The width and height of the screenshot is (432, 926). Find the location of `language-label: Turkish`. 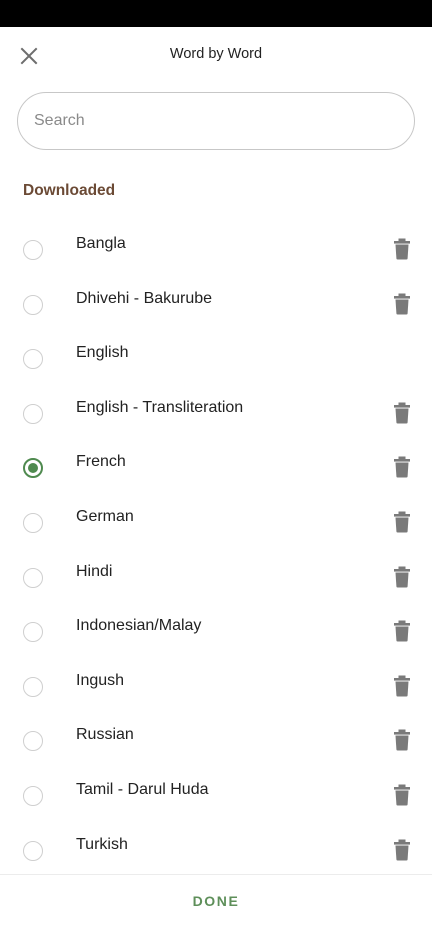

language-label: Turkish is located at coordinates (102, 844).